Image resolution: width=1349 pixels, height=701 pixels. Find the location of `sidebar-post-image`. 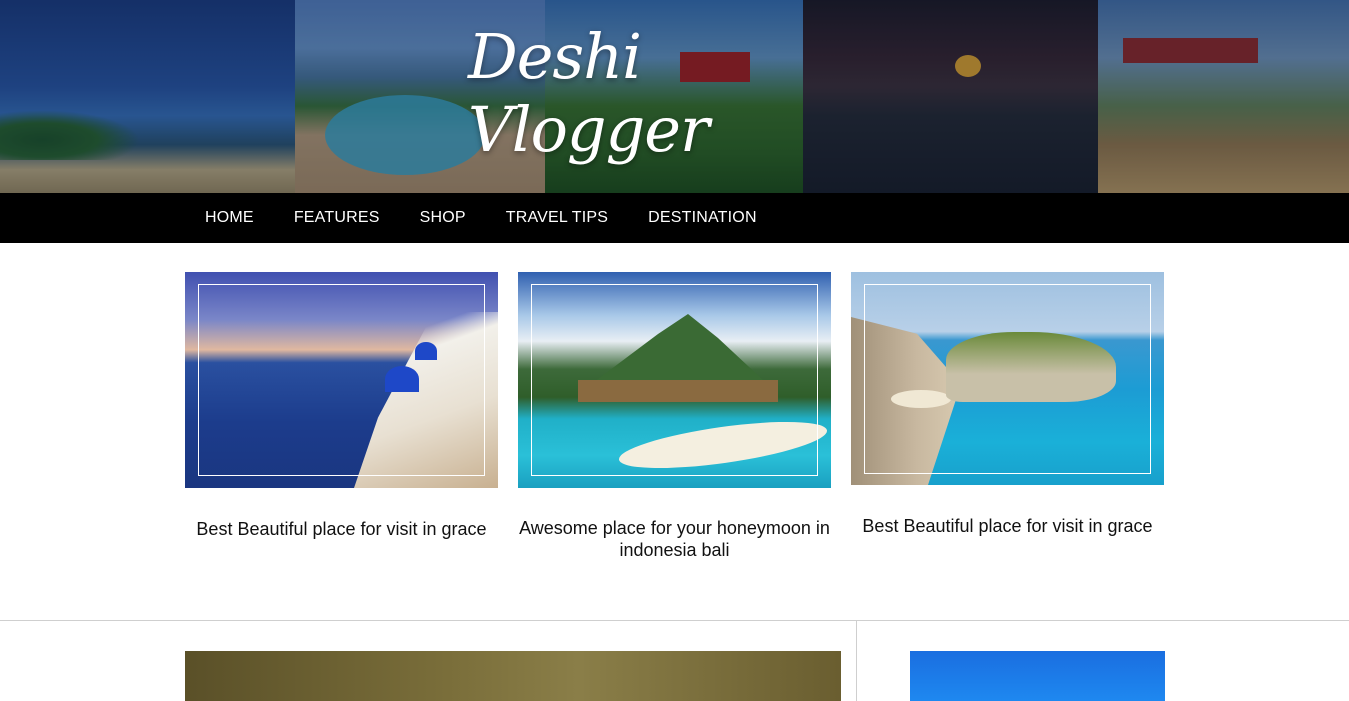

sidebar-post-image is located at coordinates (1037, 676).